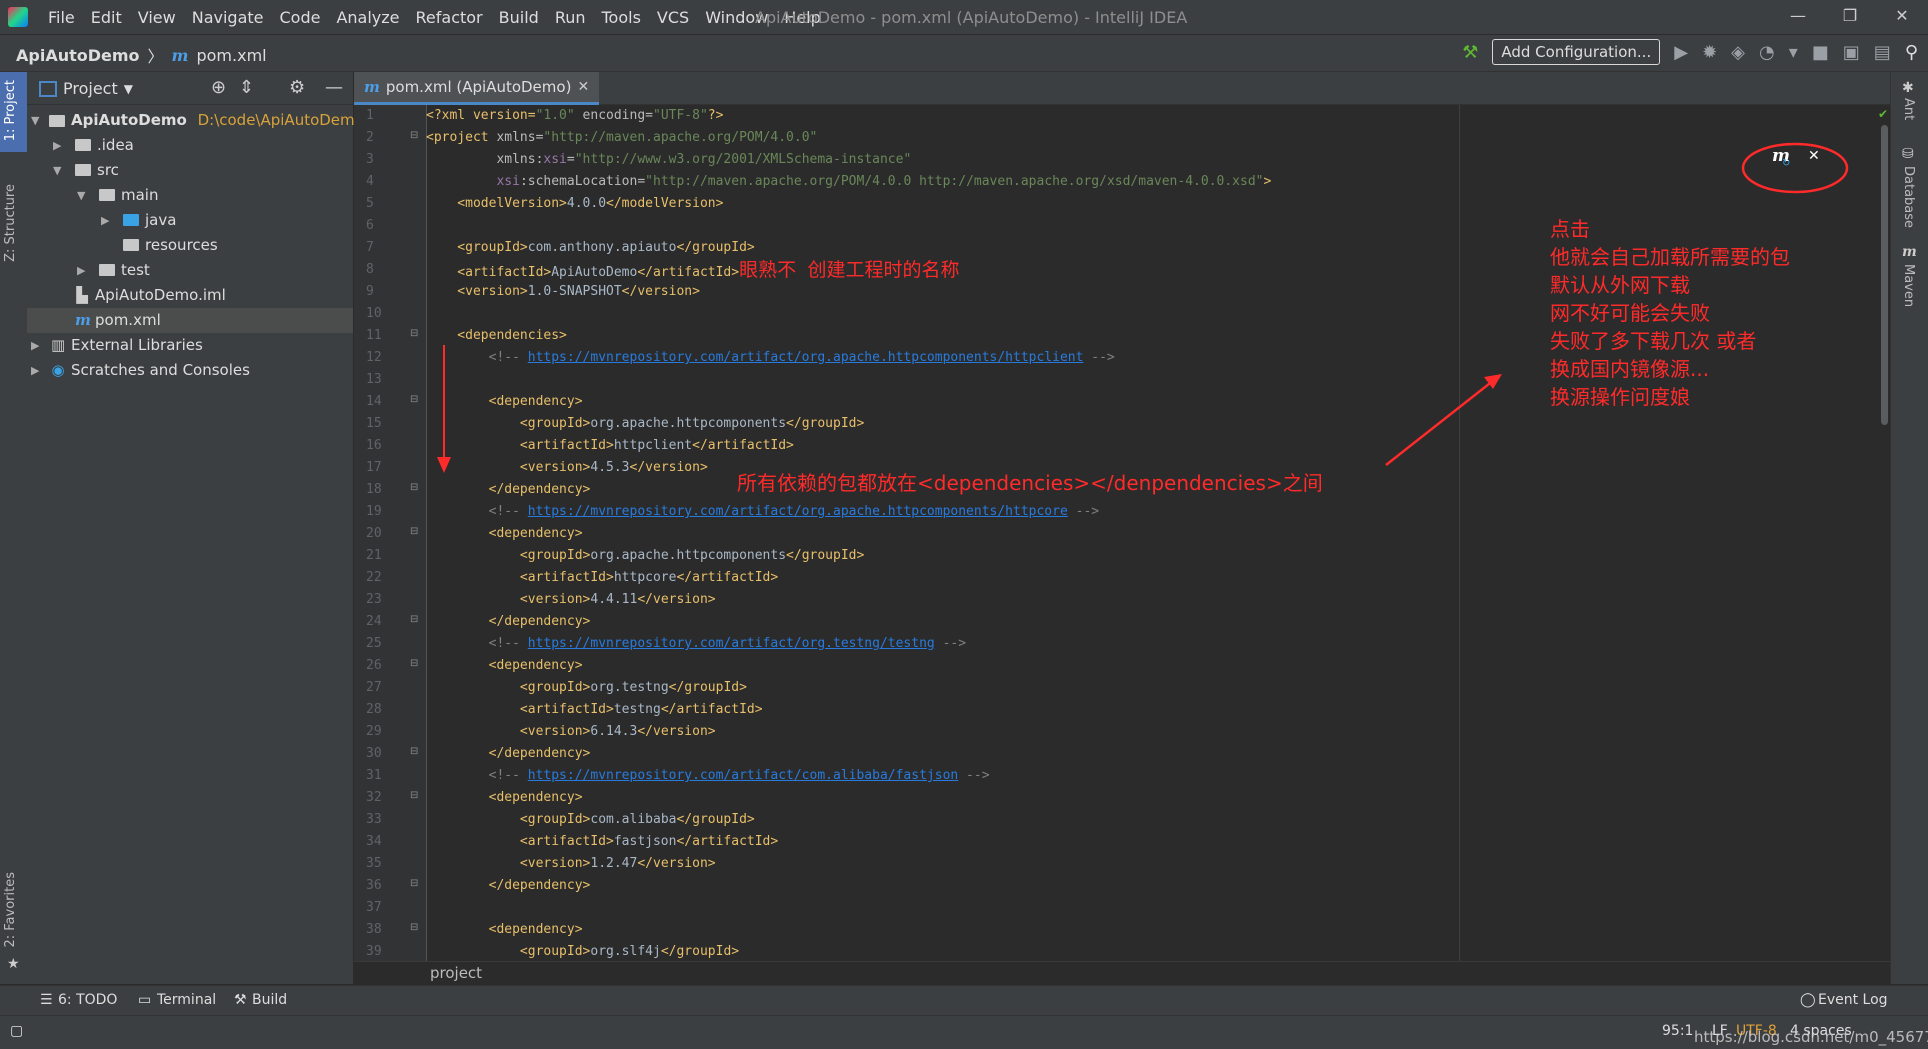 This screenshot has width=1928, height=1049. I want to click on breadcrumb-project: project, so click(456, 973).